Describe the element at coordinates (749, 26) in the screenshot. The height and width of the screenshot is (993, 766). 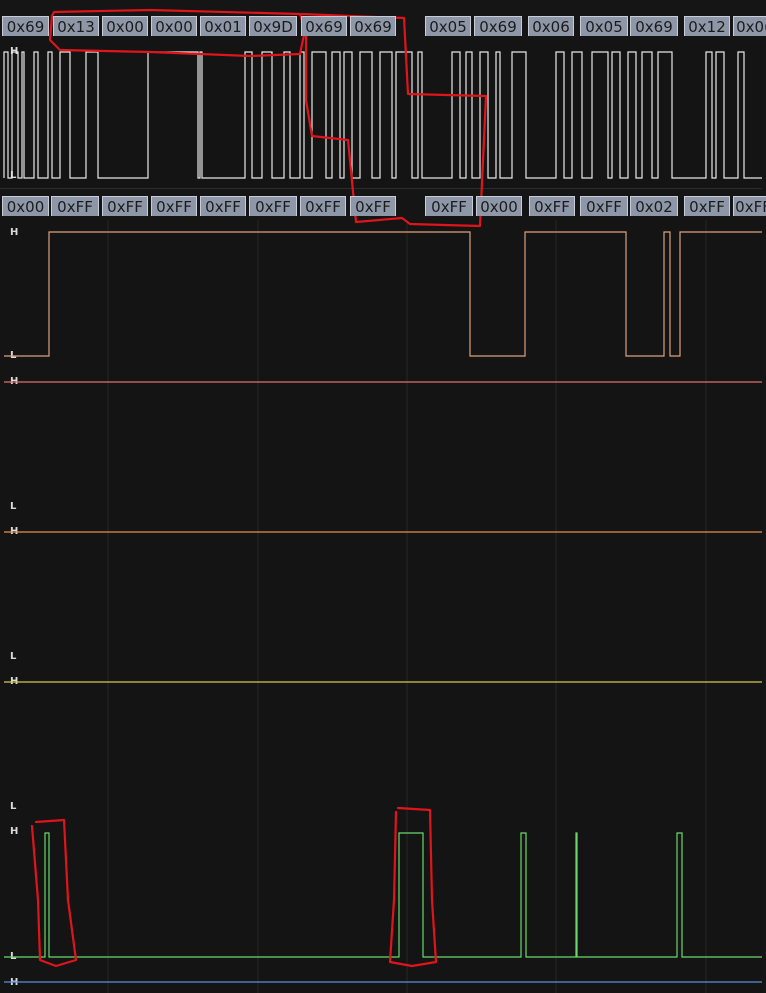
I see `byte-chip: 0x0(` at that location.